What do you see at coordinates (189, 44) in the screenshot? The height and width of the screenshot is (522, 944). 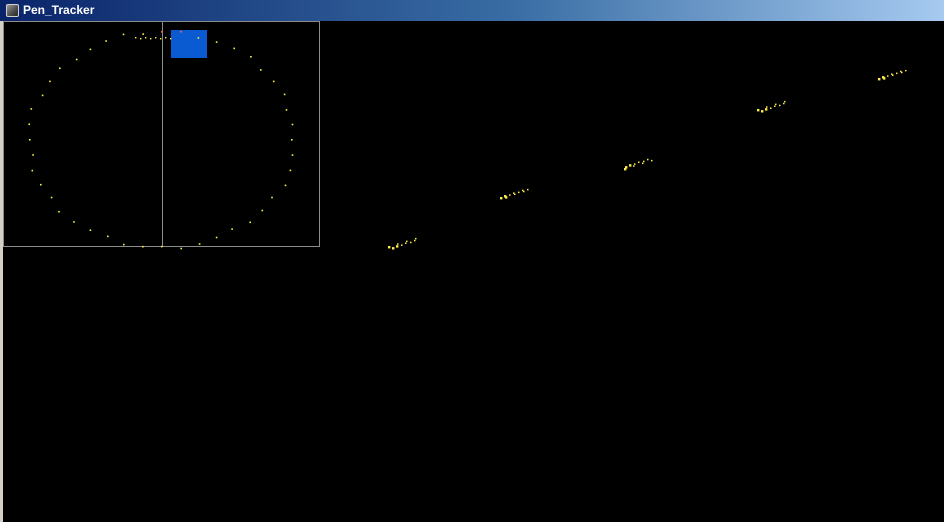 I see `pen-position-marker` at bounding box center [189, 44].